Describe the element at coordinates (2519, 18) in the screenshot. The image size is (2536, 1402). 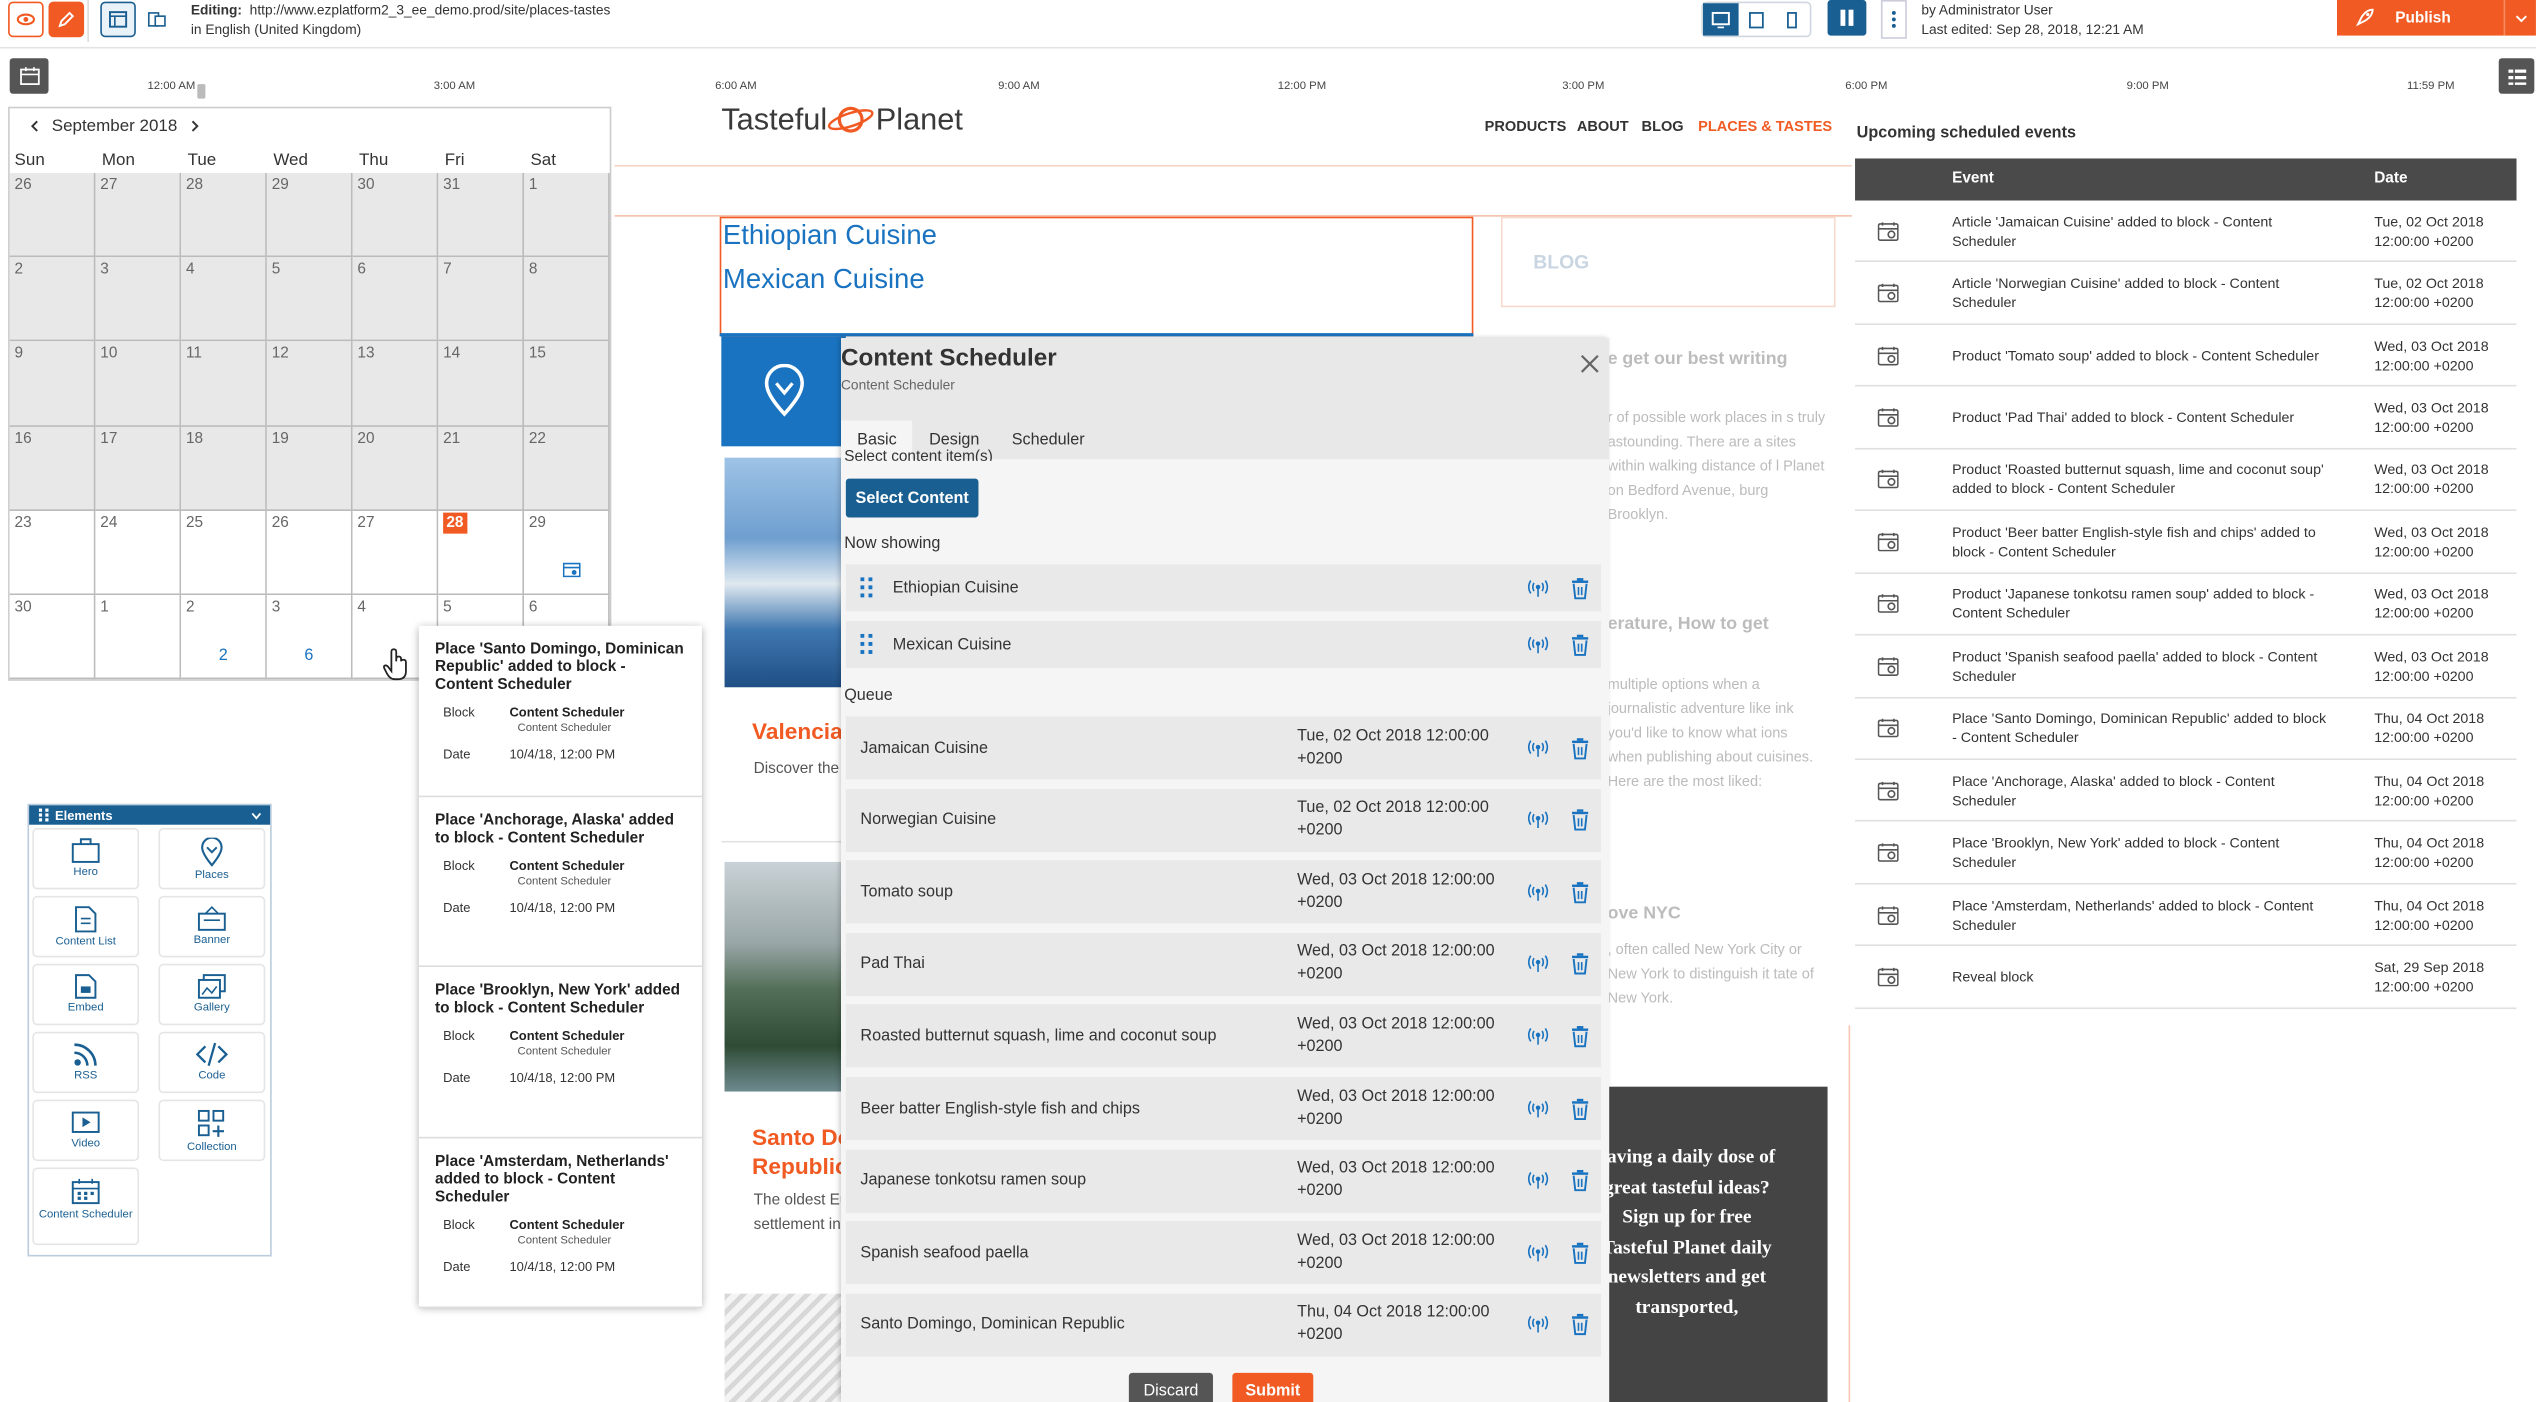
I see `publish-dropdown-toggle` at that location.